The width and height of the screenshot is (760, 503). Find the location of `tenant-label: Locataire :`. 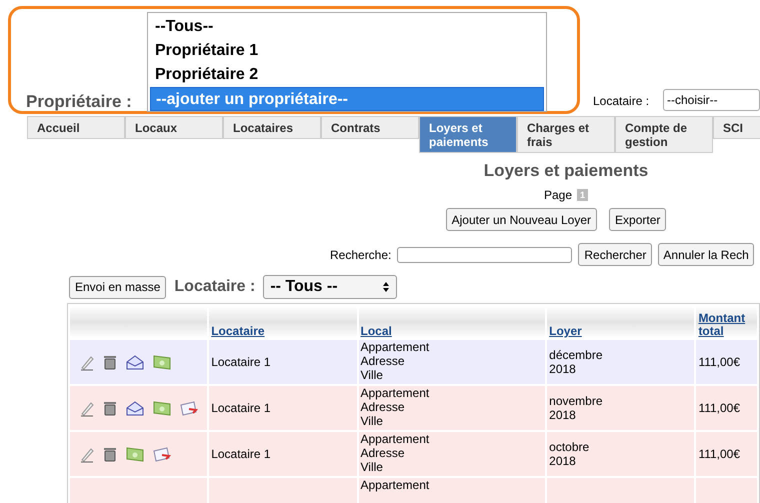

tenant-label: Locataire : is located at coordinates (621, 101).